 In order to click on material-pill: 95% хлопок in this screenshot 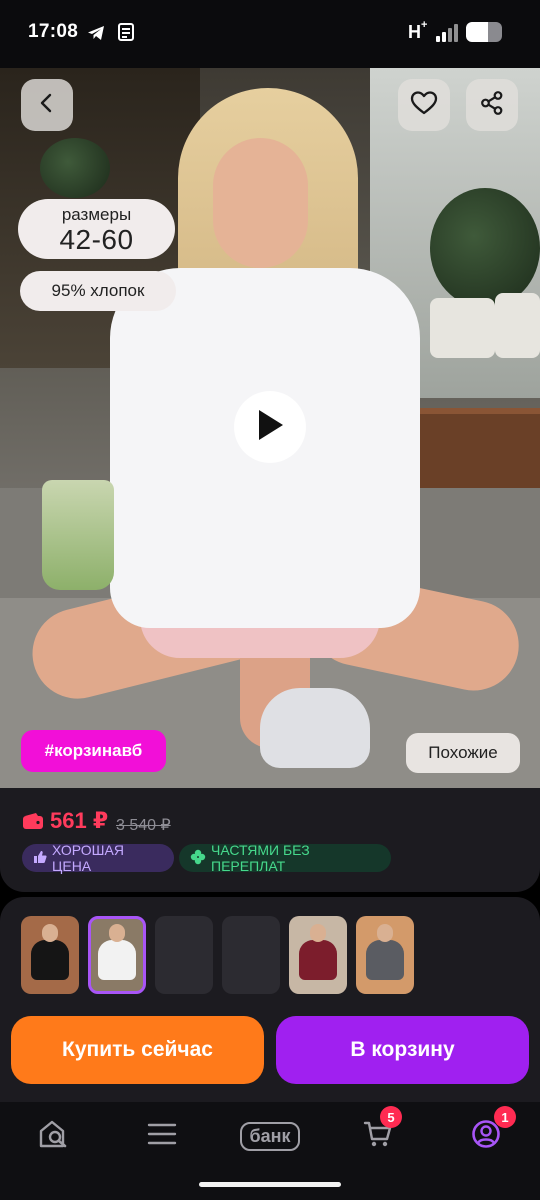, I will do `click(98, 291)`.